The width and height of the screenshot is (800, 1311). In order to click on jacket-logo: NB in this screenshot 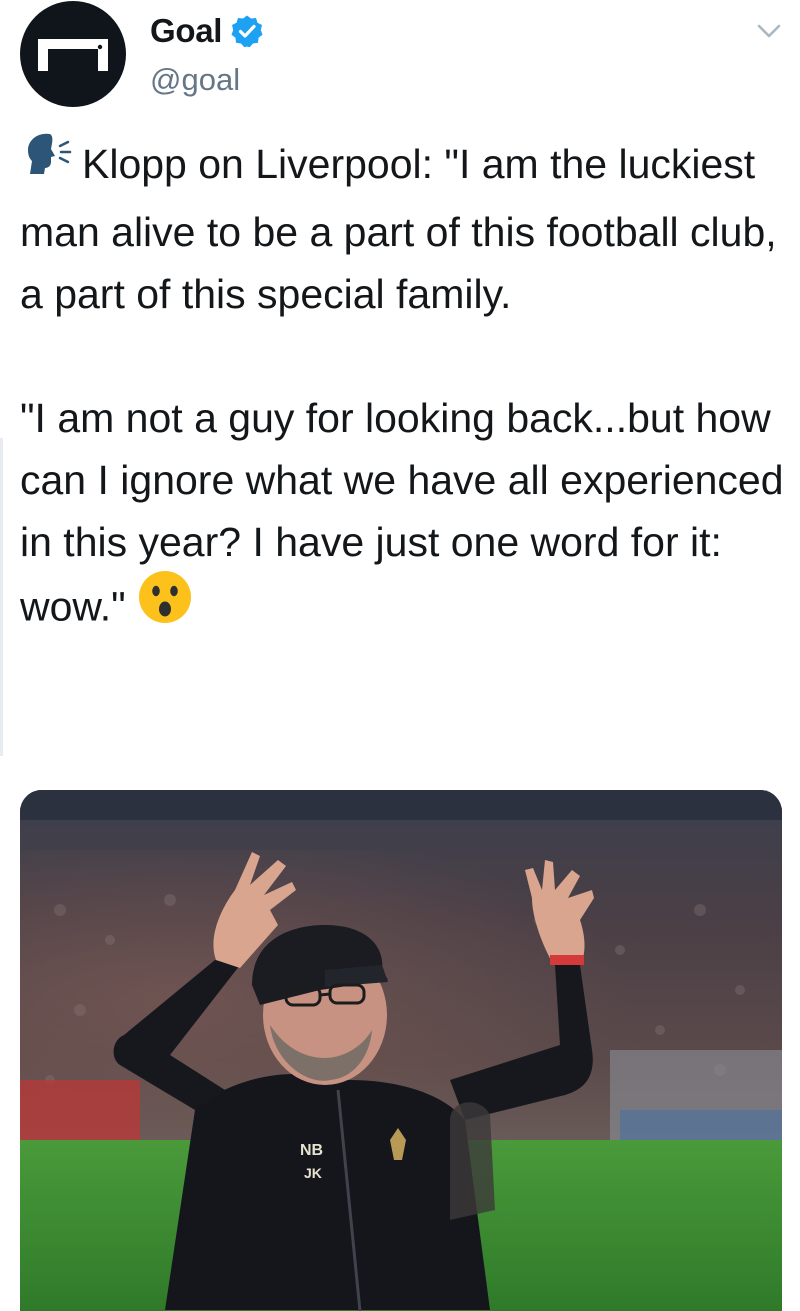, I will do `click(311, 1150)`.